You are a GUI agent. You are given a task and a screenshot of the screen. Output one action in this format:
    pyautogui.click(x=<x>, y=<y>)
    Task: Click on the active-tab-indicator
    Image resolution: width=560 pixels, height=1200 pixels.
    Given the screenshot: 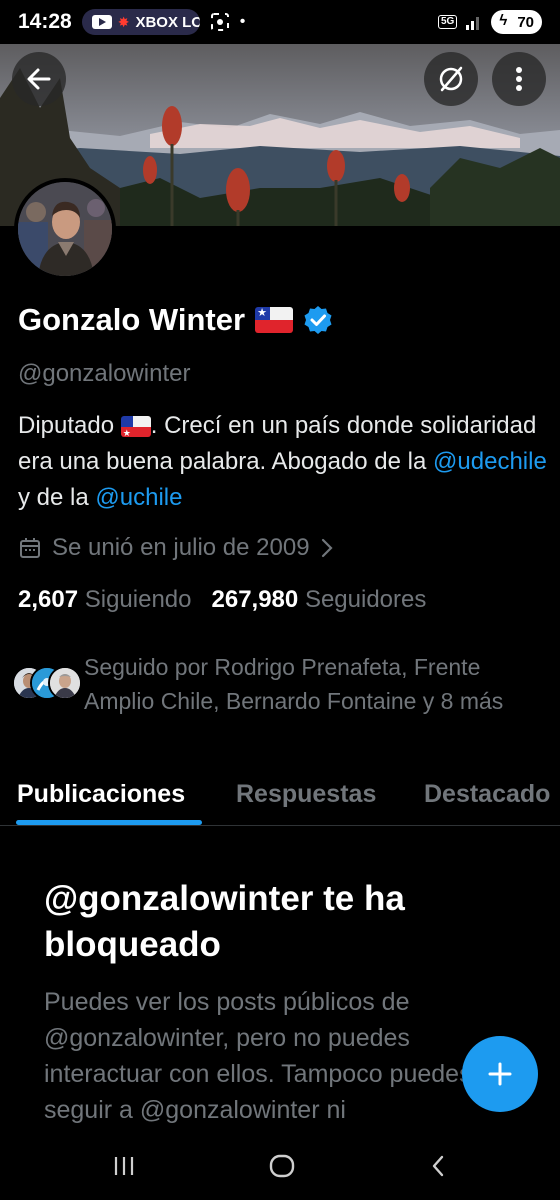 What is the action you would take?
    pyautogui.click(x=109, y=822)
    